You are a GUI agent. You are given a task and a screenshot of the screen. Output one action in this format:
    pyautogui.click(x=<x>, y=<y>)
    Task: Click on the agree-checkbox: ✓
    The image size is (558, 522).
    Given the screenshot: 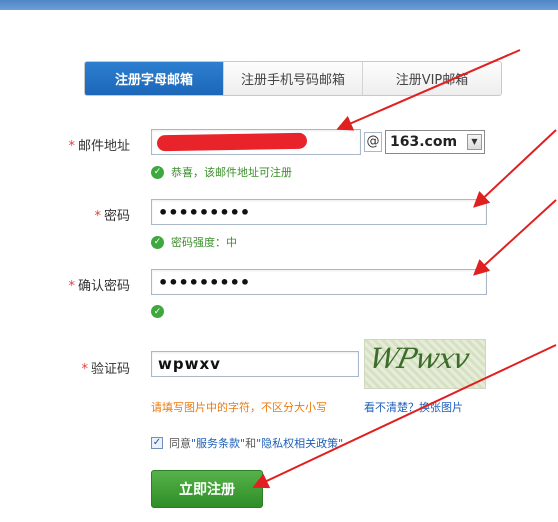 What is the action you would take?
    pyautogui.click(x=157, y=443)
    